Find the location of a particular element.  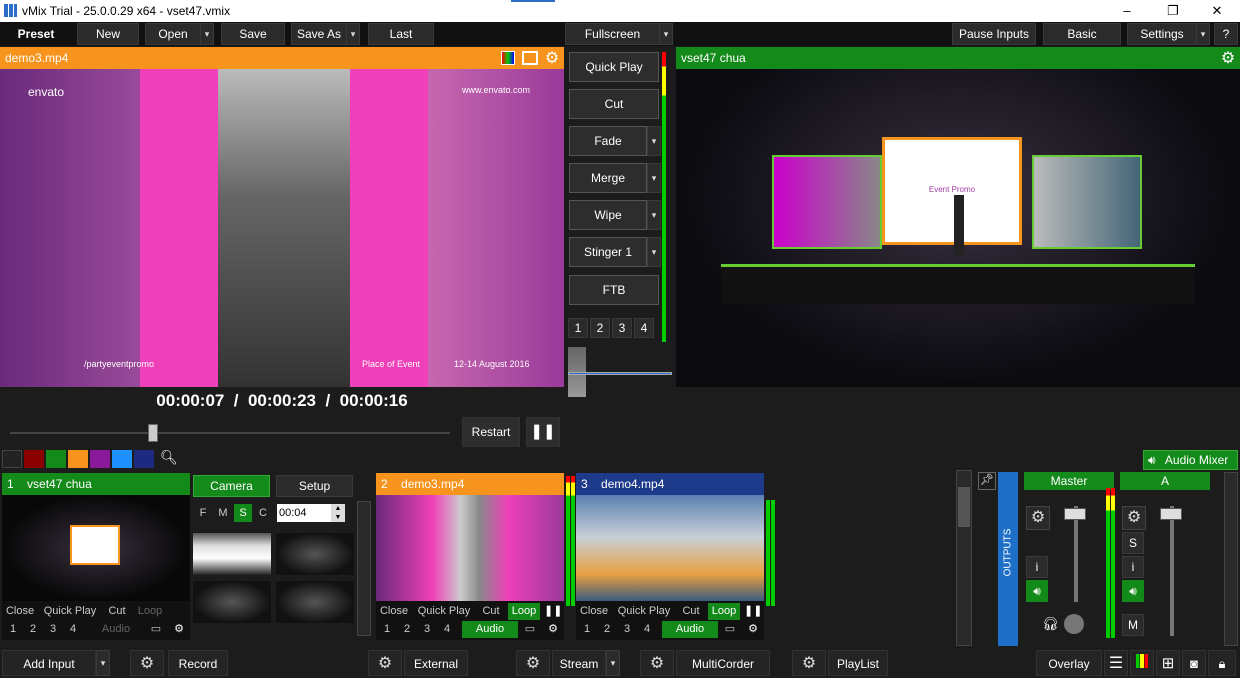

input-3-gear-icon: ⚙ is located at coordinates (753, 629).